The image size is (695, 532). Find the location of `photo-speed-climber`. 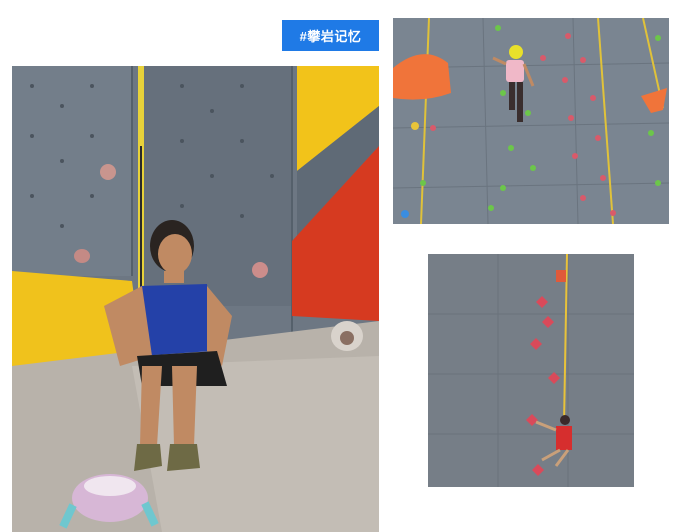

photo-speed-climber is located at coordinates (531, 370).